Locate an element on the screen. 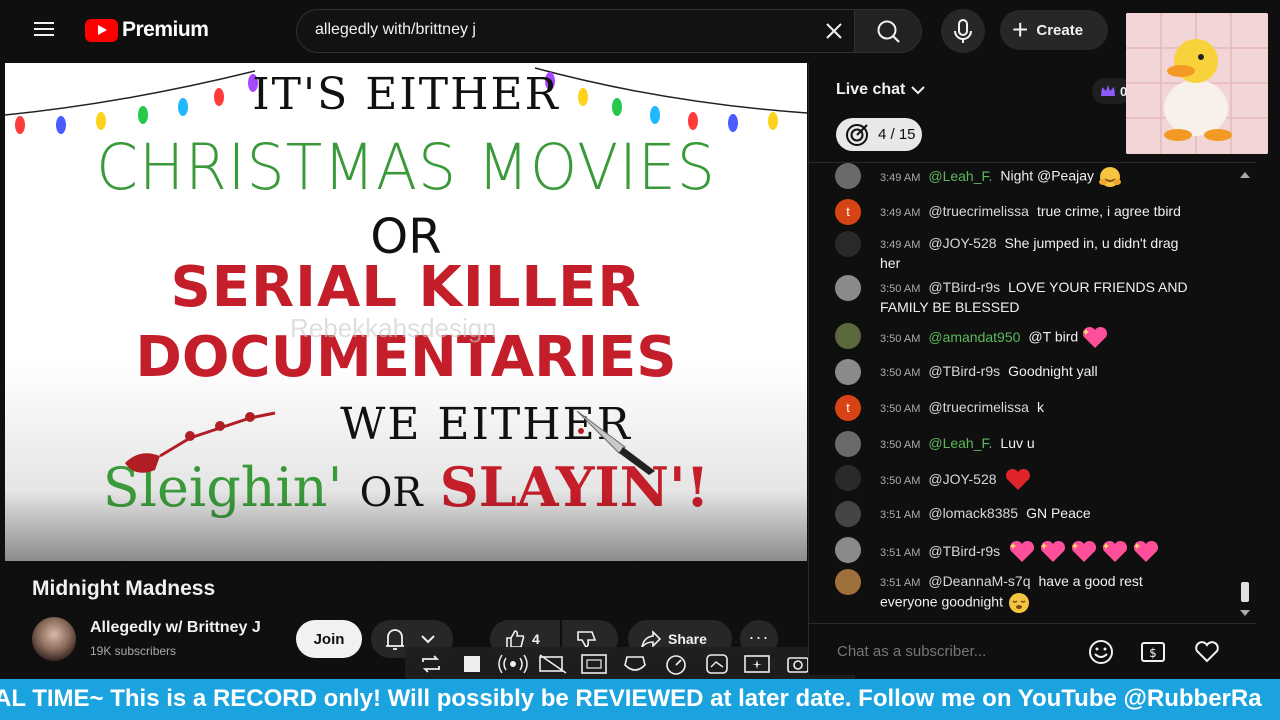  logo-text: Premium is located at coordinates (165, 29).